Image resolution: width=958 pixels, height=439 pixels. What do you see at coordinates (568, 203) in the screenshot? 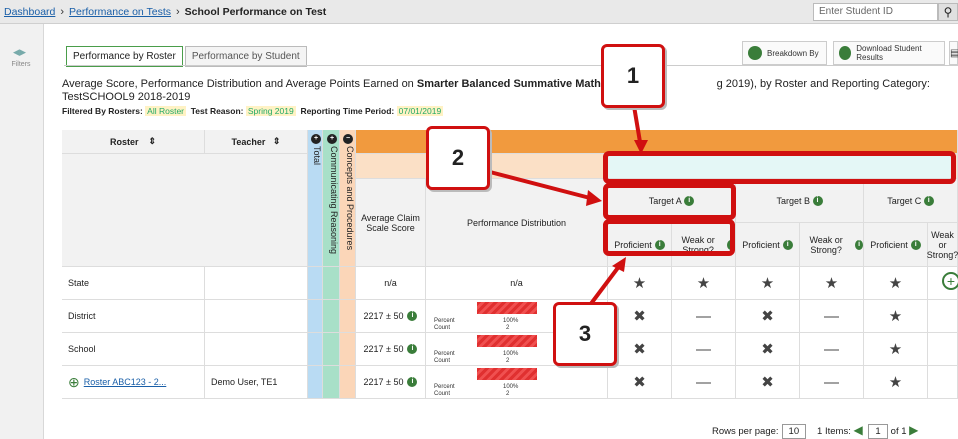
I see `callout-arrows` at bounding box center [568, 203].